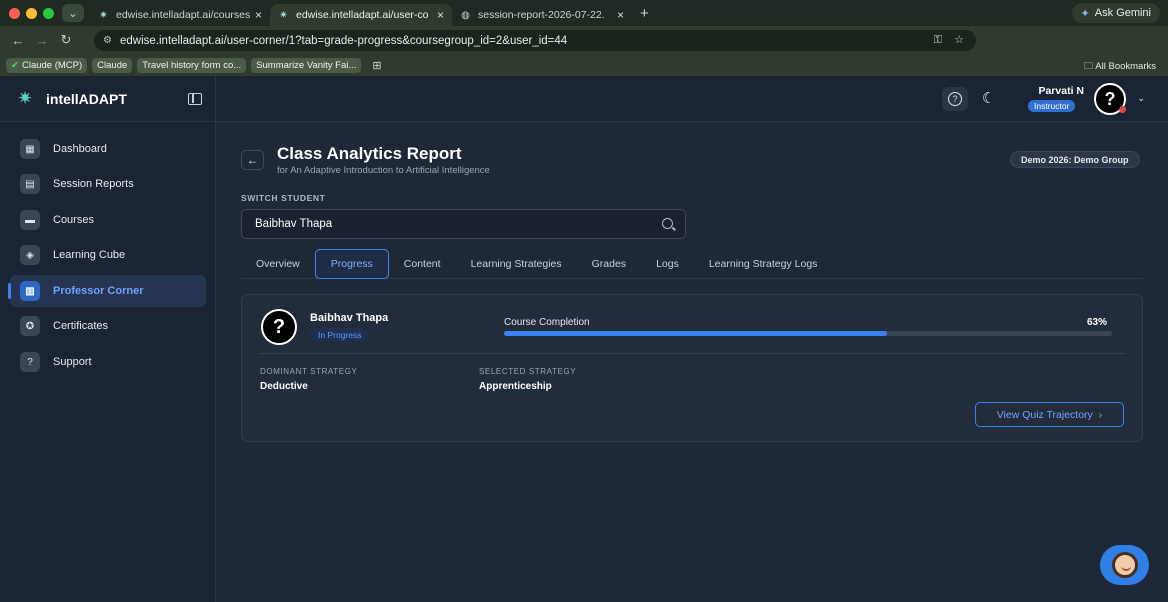  What do you see at coordinates (465, 15) in the screenshot?
I see `globe-icon: ◍` at bounding box center [465, 15].